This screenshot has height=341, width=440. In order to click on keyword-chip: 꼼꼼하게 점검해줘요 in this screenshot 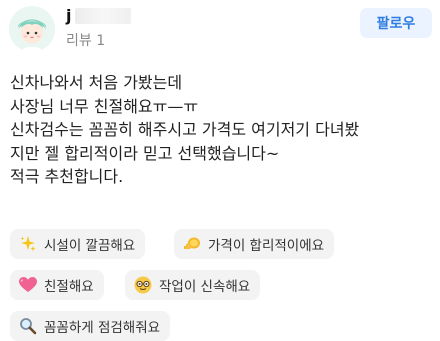, I will do `click(90, 326)`.